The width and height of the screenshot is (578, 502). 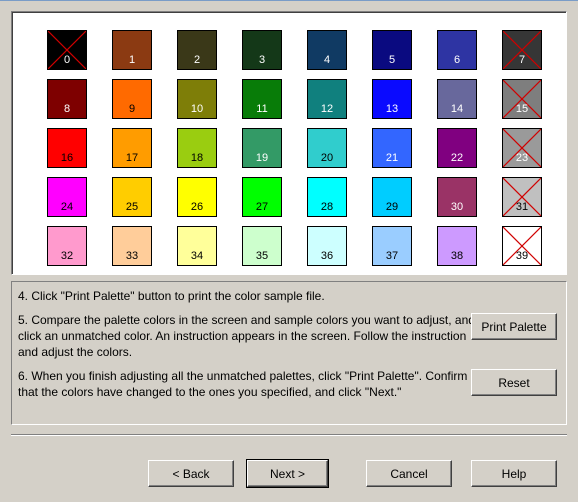 What do you see at coordinates (392, 99) in the screenshot?
I see `palette-swatch-13: 13` at bounding box center [392, 99].